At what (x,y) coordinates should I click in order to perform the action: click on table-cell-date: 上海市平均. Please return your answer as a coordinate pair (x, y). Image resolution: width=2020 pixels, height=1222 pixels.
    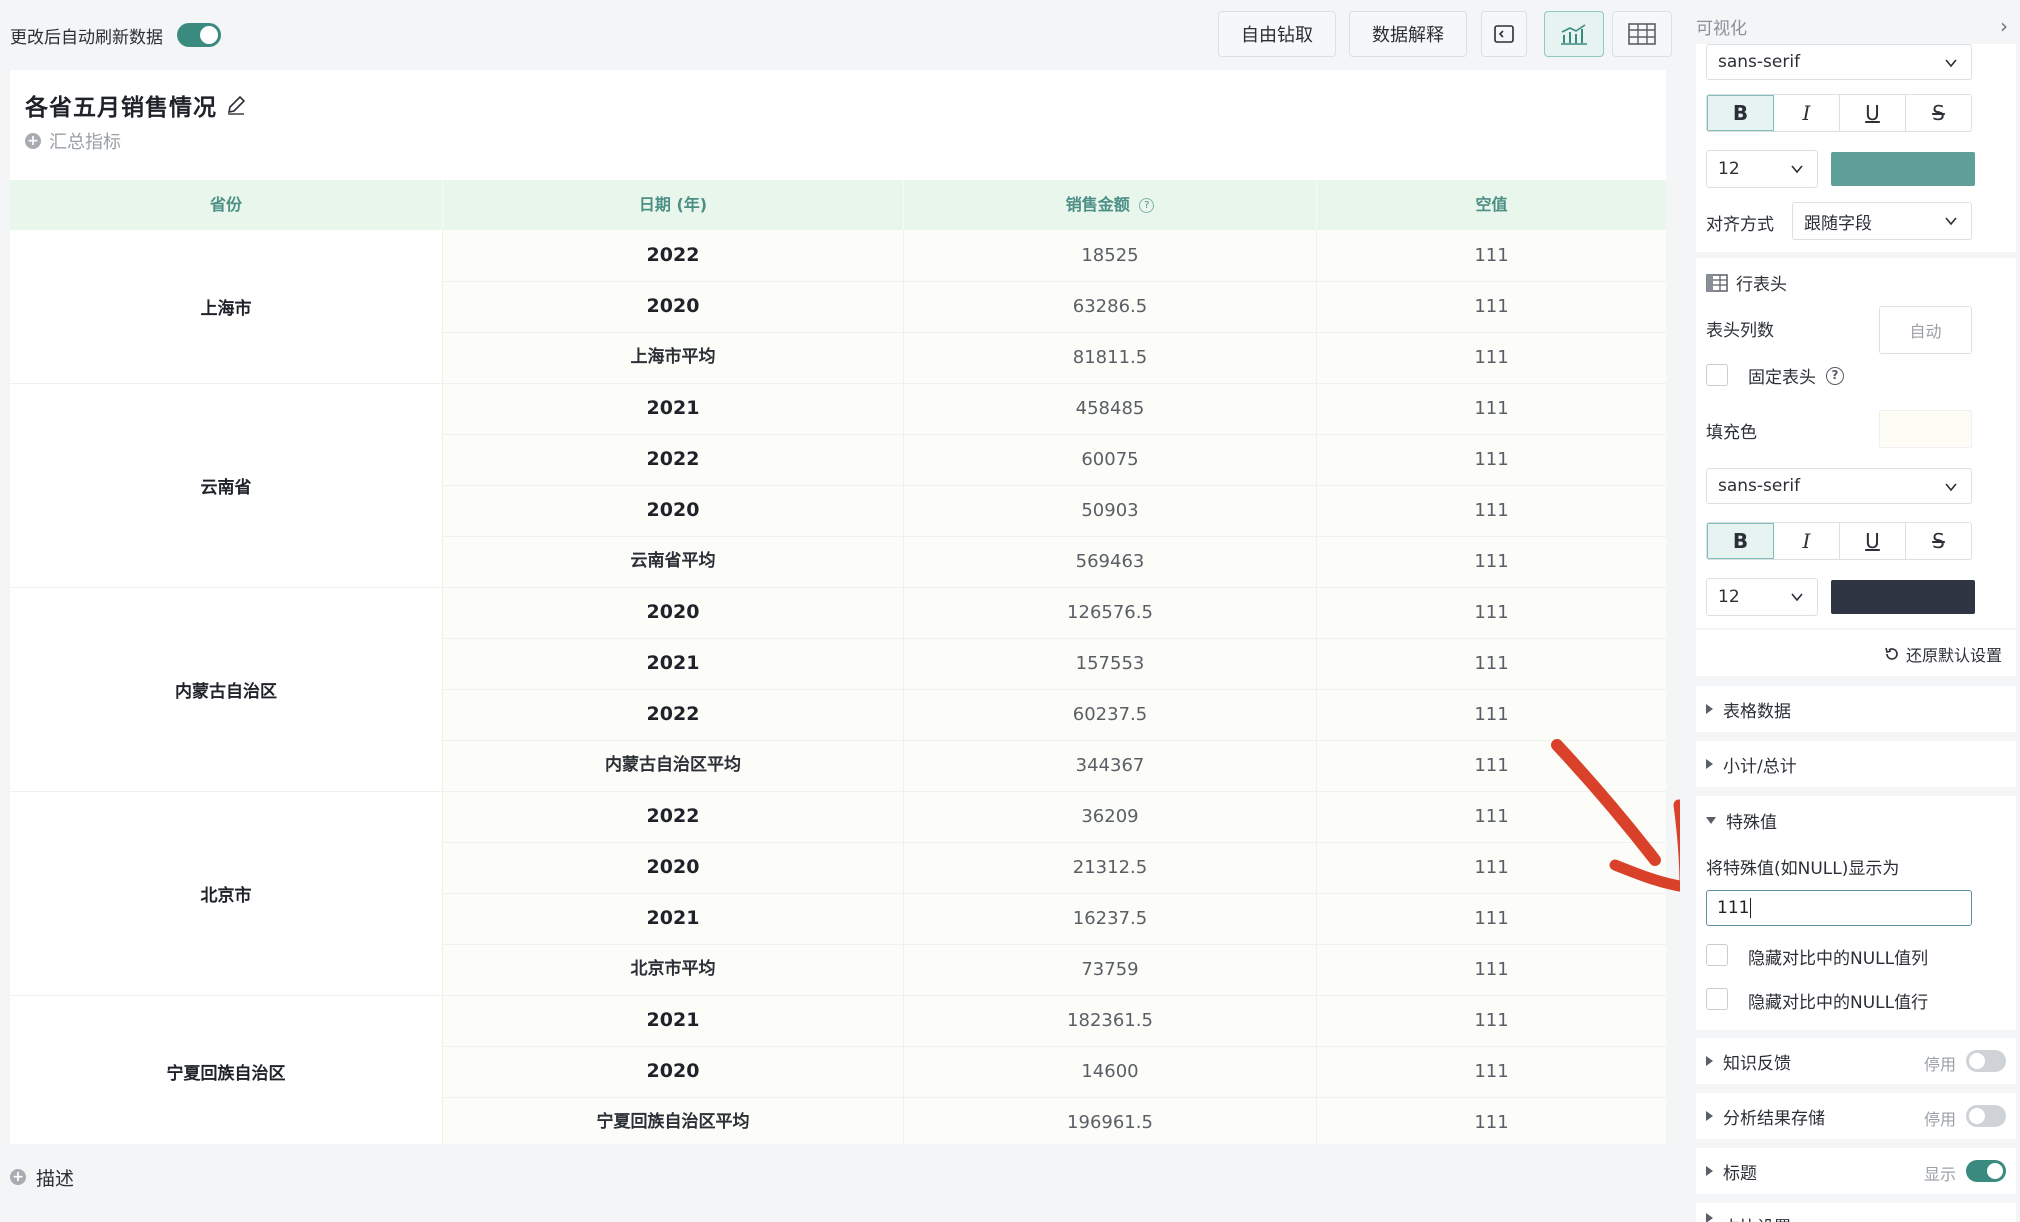
    Looking at the image, I should click on (673, 357).